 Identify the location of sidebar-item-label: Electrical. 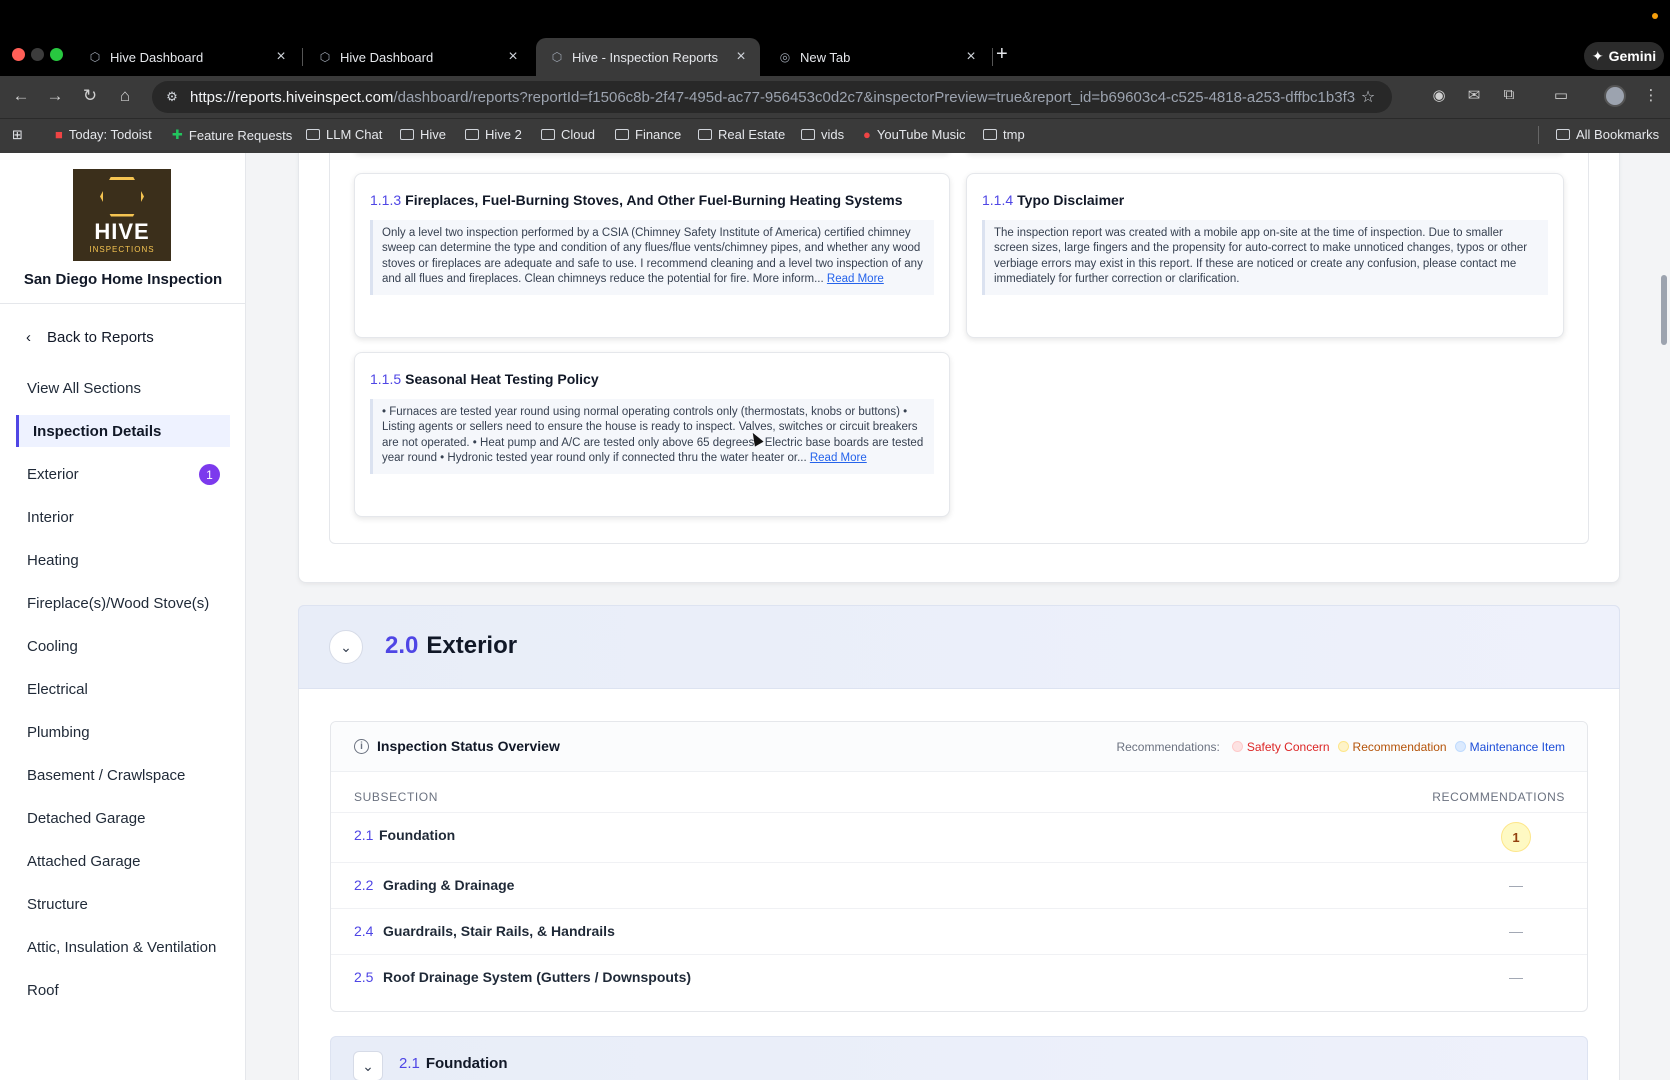
(57, 689).